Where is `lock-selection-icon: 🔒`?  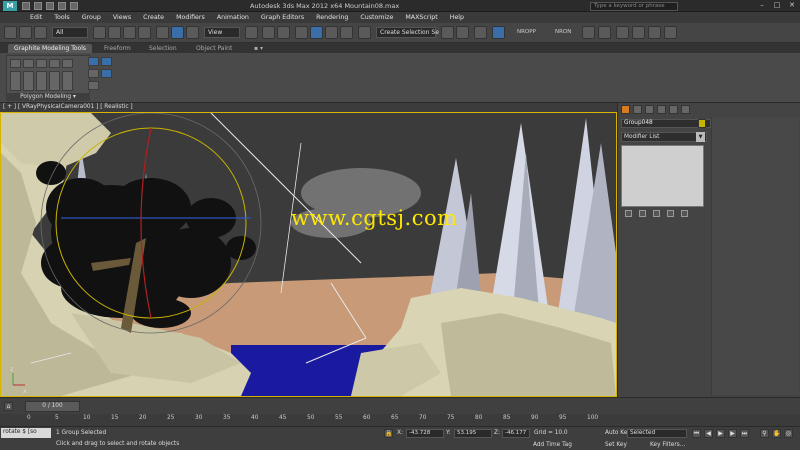 lock-selection-icon: 🔒 is located at coordinates (388, 433).